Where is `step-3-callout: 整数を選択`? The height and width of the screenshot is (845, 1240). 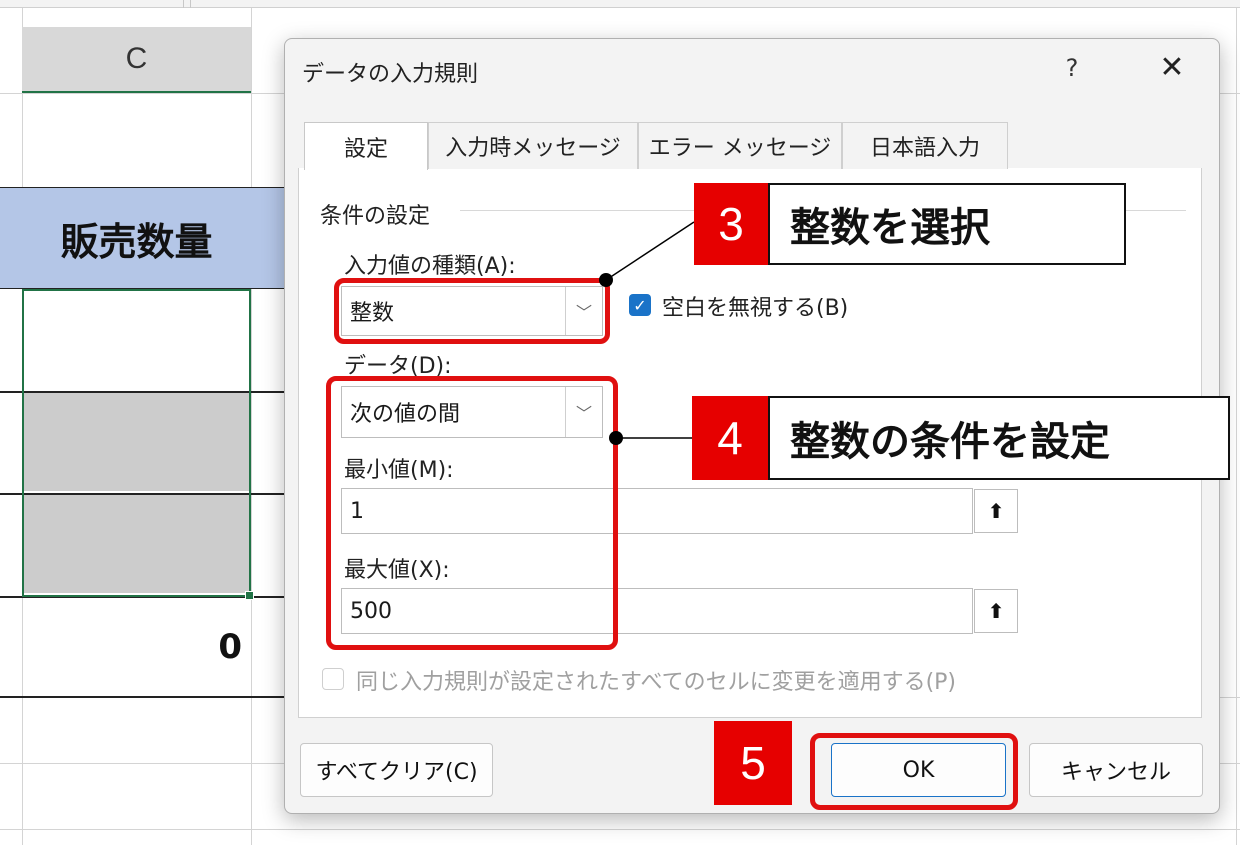
step-3-callout: 整数を選択 is located at coordinates (947, 224).